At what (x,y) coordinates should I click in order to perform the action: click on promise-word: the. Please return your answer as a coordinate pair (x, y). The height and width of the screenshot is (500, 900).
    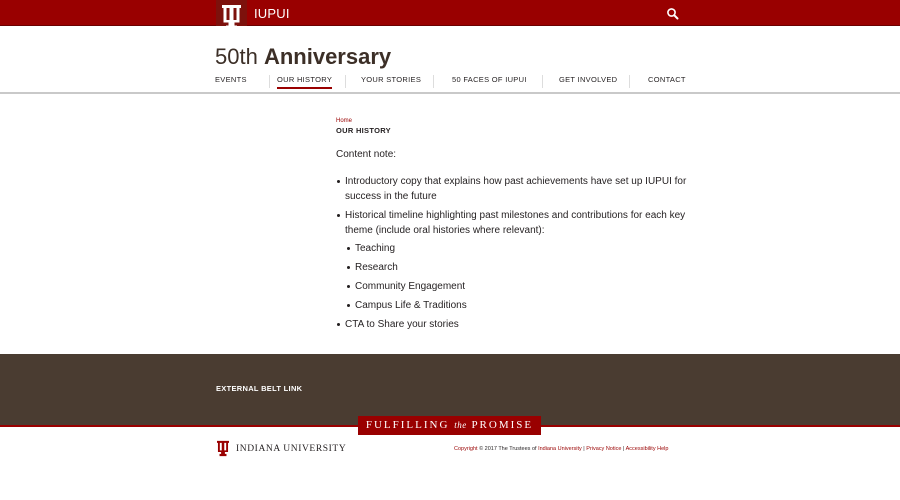
    Looking at the image, I should click on (460, 425).